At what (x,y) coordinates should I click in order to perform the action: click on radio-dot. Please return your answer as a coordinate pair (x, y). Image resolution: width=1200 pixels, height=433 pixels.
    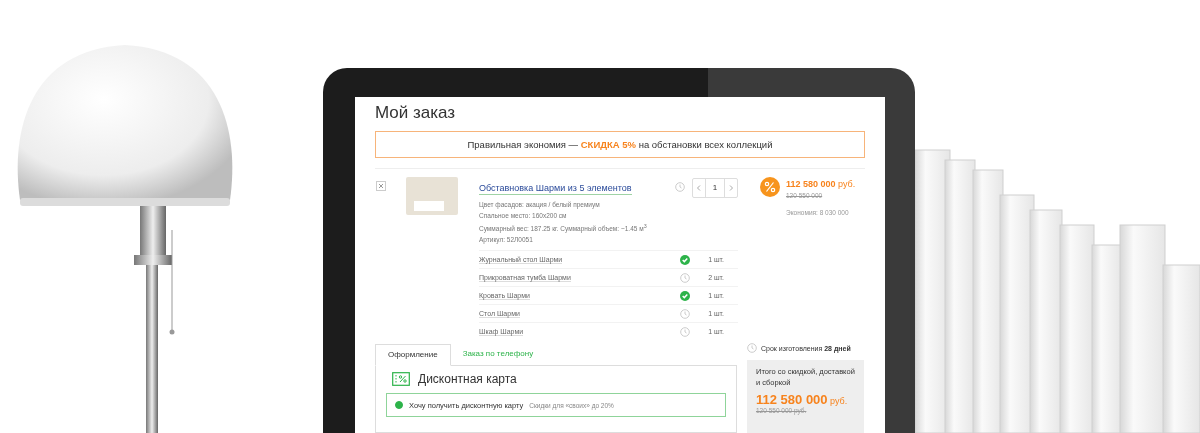
    Looking at the image, I should click on (399, 405).